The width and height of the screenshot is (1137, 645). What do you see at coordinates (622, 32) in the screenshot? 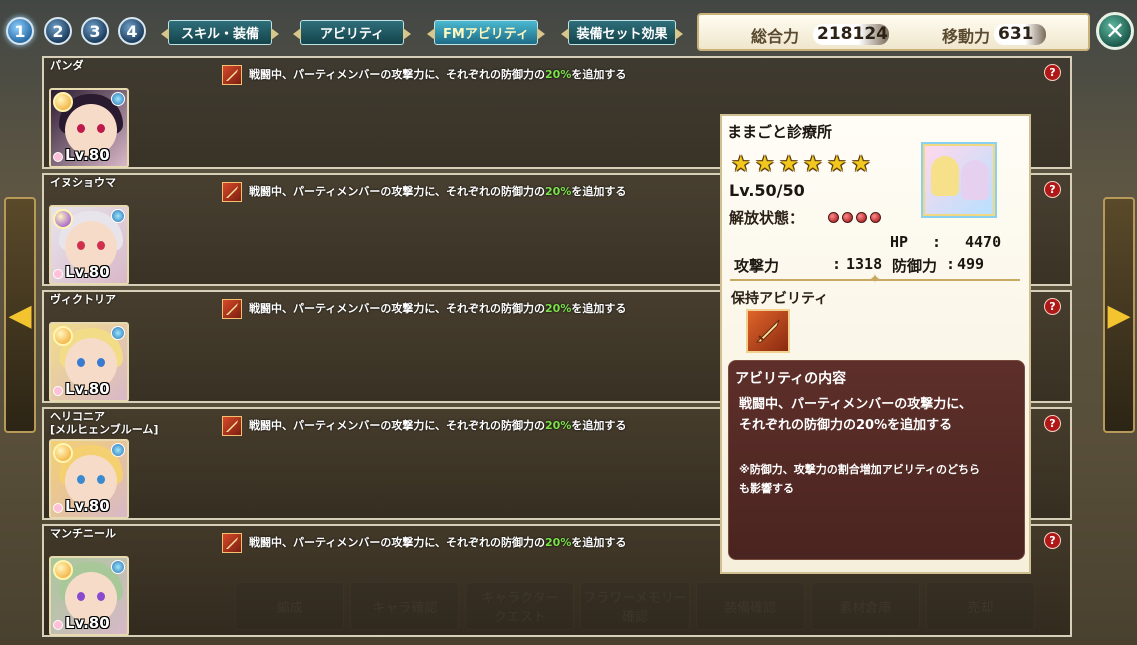
I see `tab-equip-set-effect: 装備セット効果` at bounding box center [622, 32].